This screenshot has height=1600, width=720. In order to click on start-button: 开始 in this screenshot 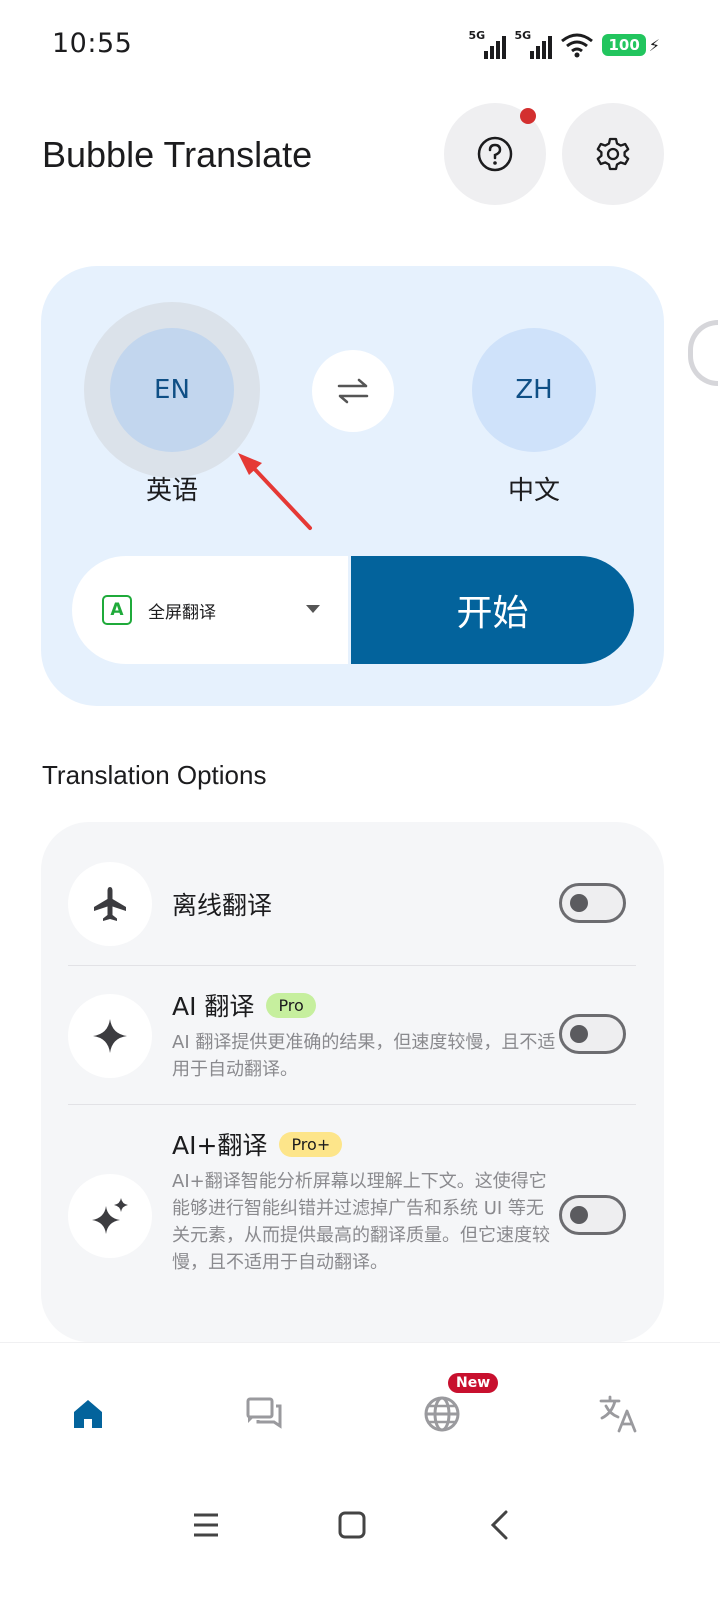, I will do `click(492, 610)`.